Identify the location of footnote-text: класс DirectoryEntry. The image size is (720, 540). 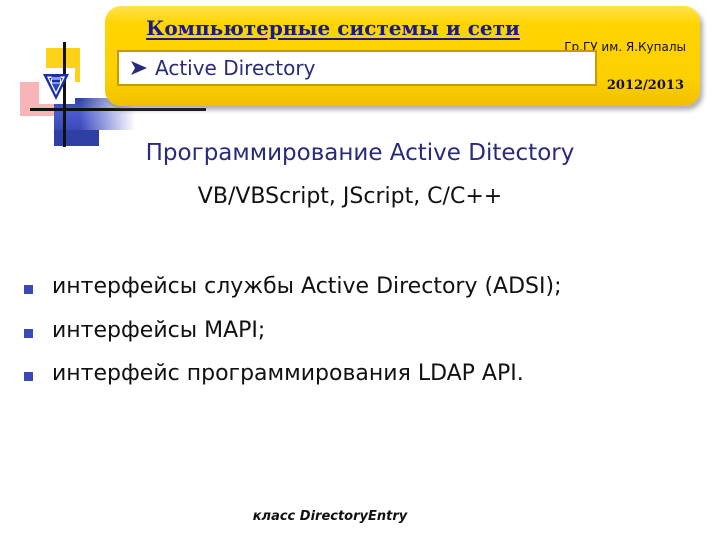
(330, 516).